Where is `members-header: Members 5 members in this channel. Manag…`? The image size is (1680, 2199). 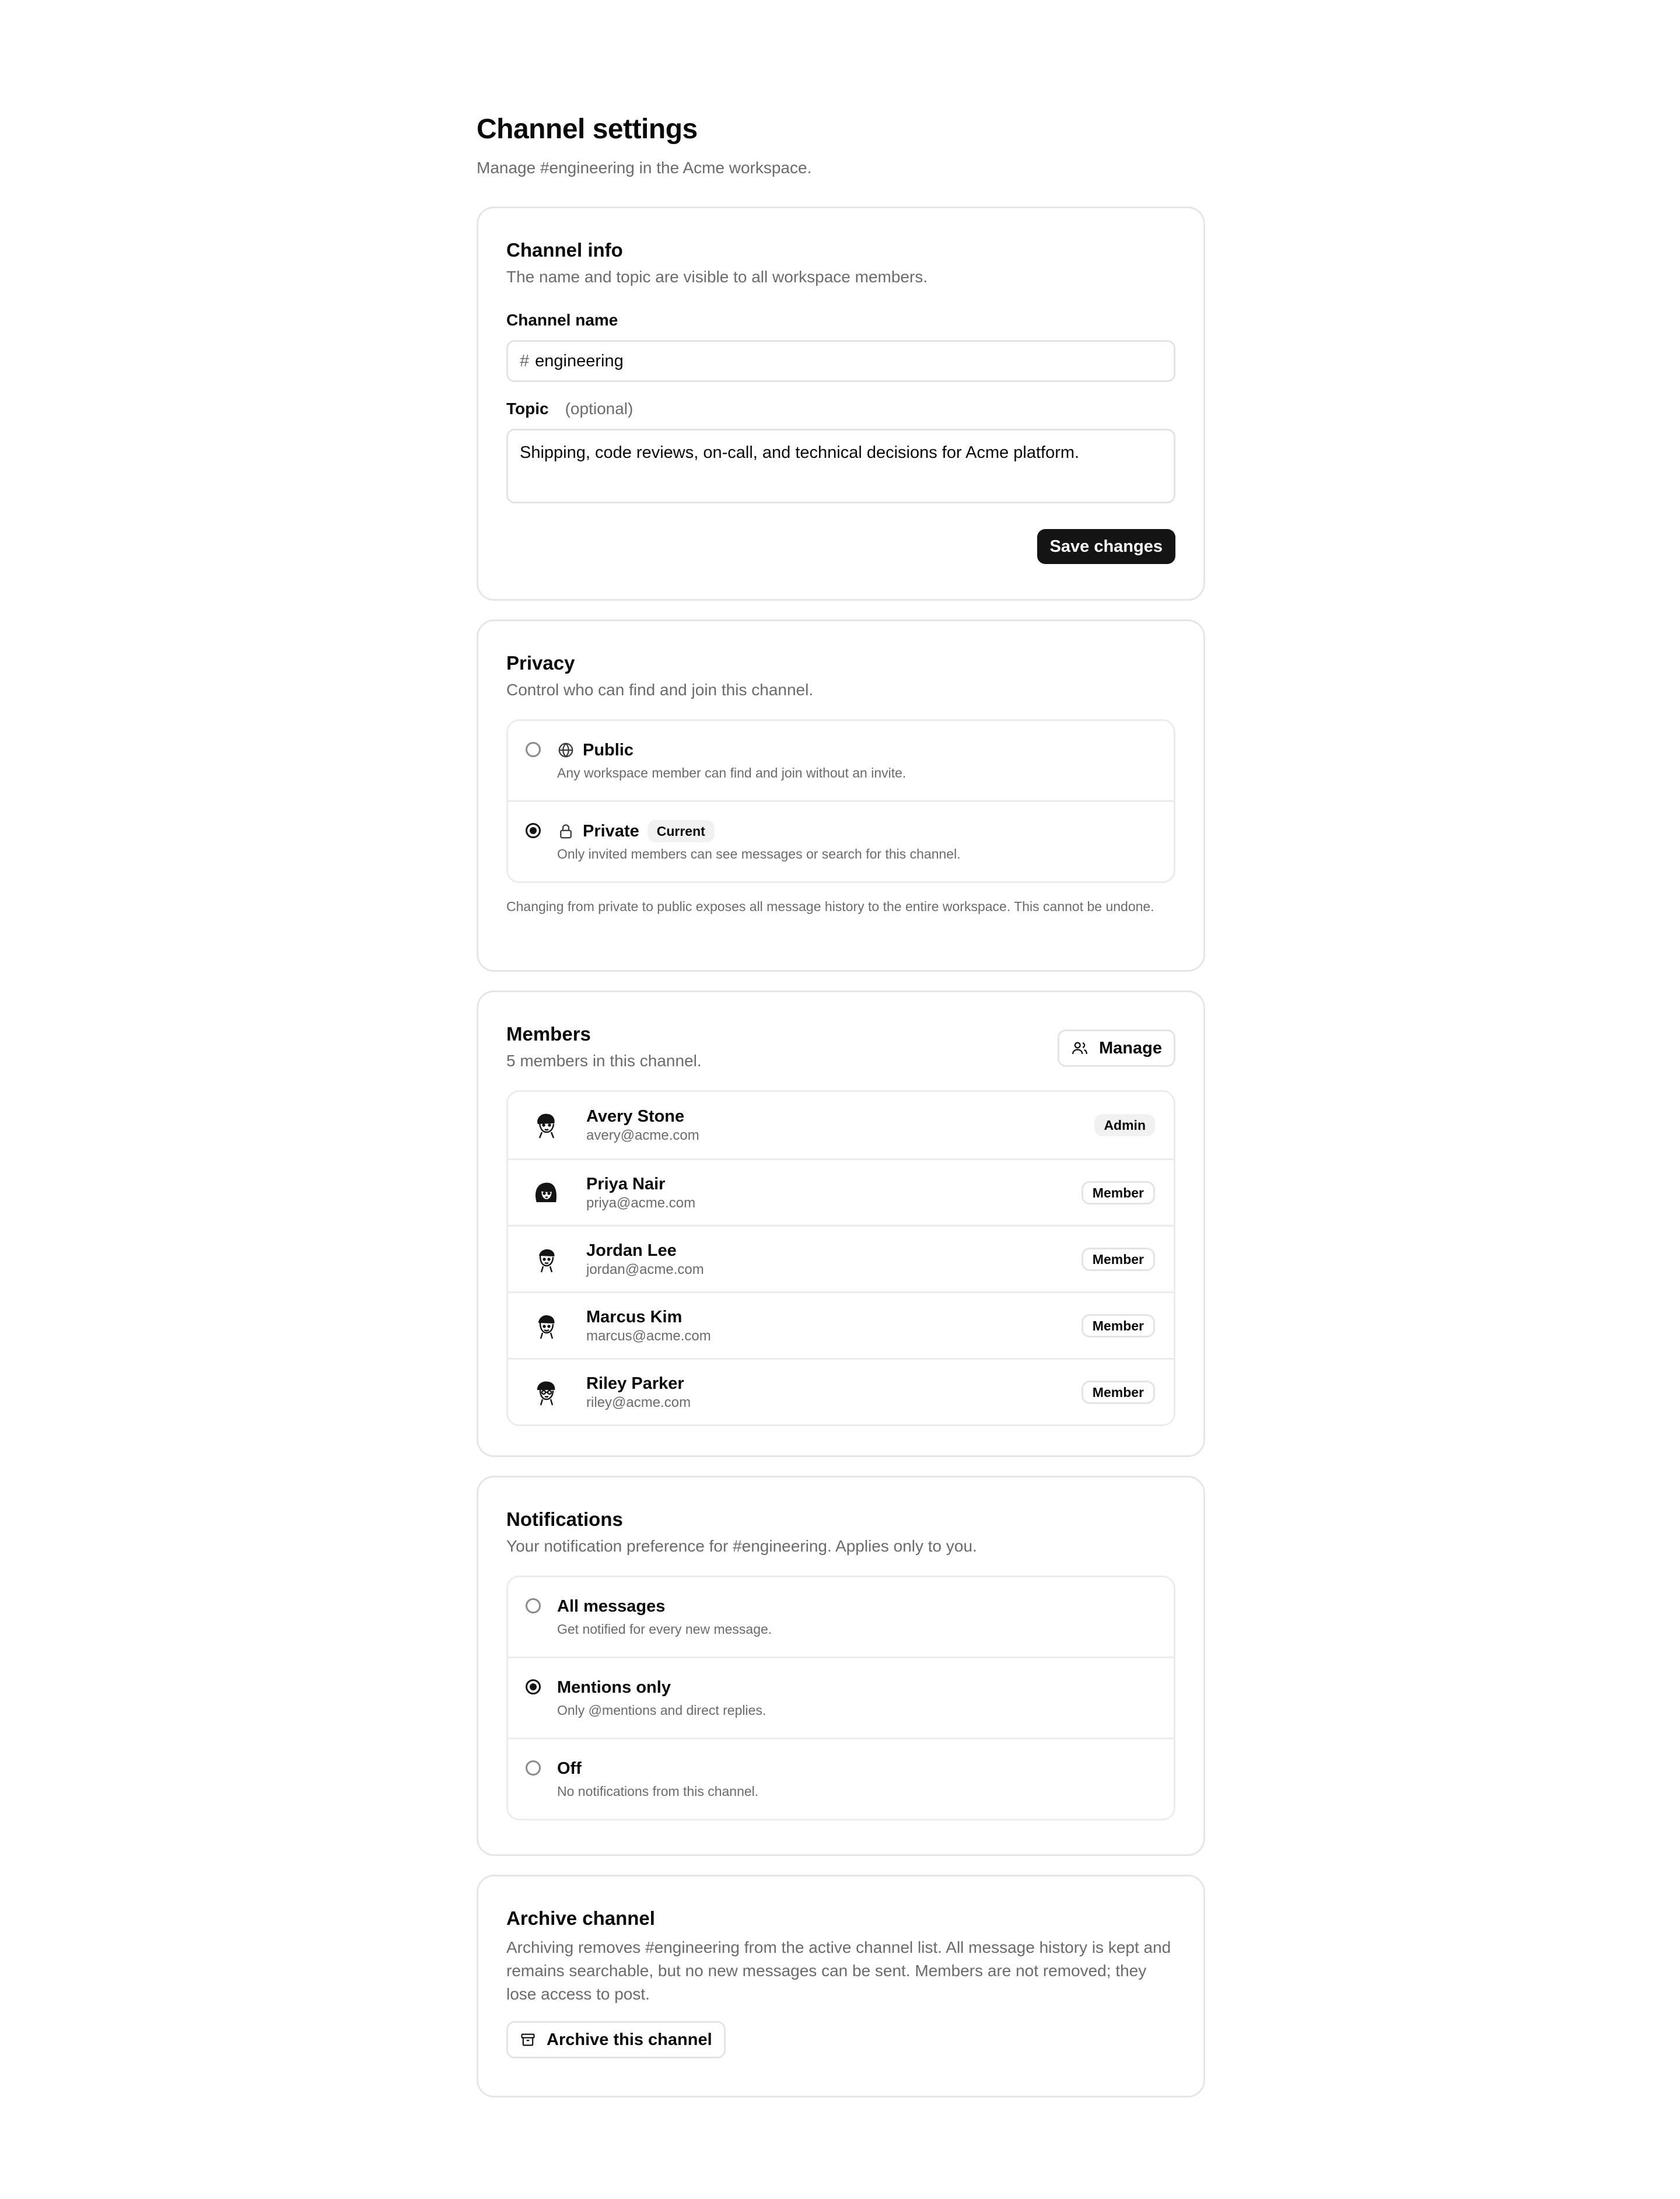 members-header: Members 5 members in this channel. Manag… is located at coordinates (841, 1047).